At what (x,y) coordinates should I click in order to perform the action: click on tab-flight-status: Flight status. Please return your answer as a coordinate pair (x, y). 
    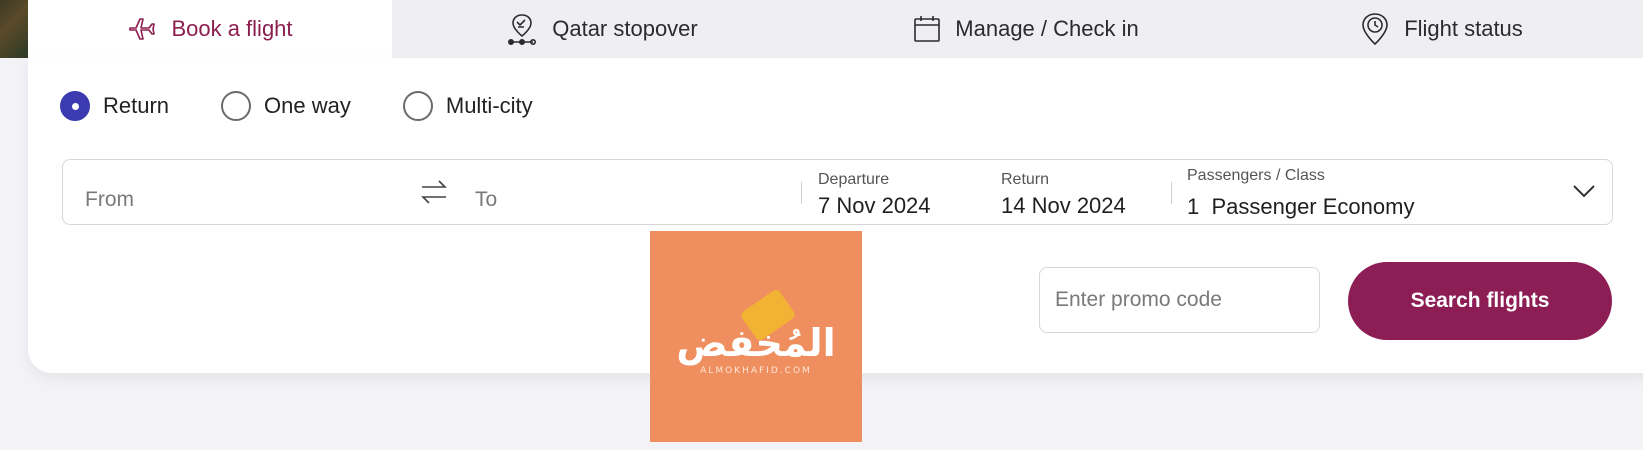
    Looking at the image, I should click on (1441, 29).